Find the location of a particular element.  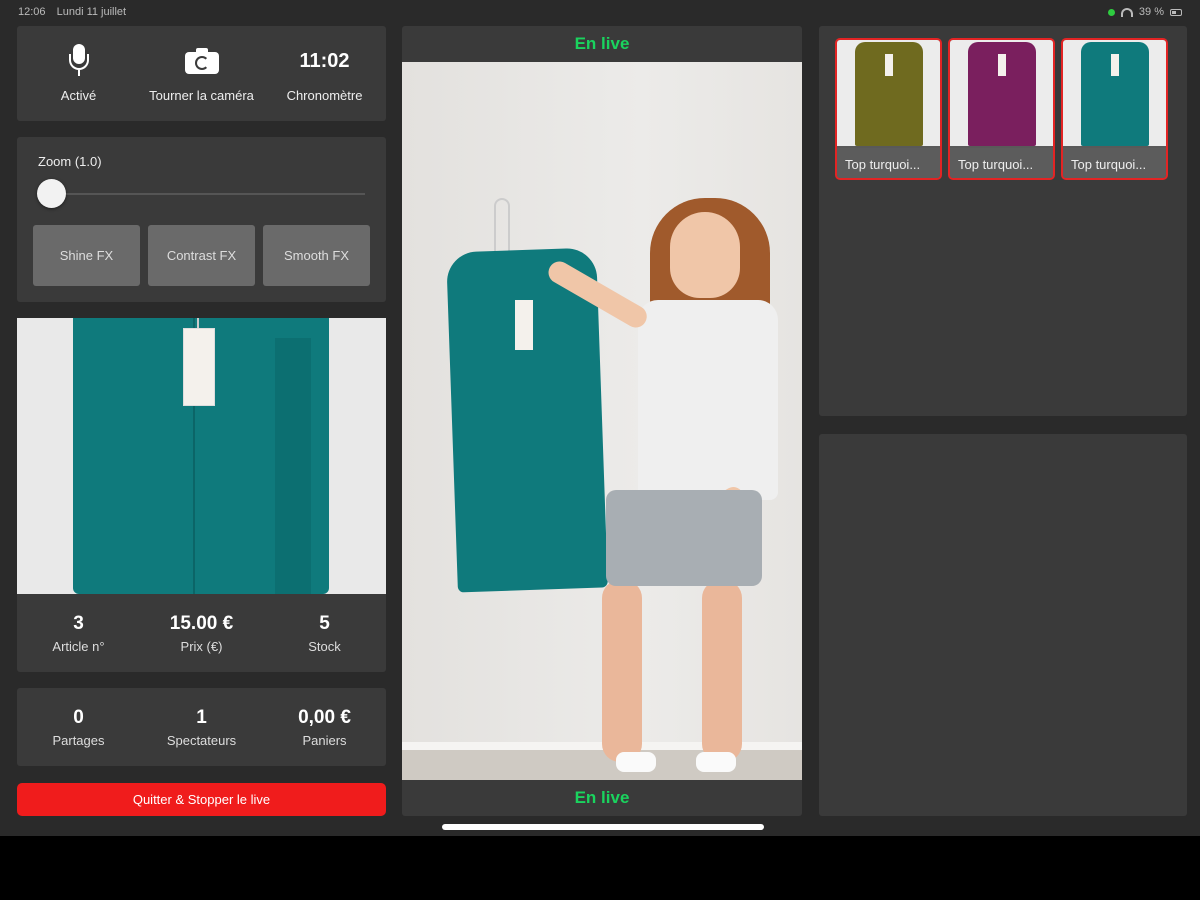

rotate-camera-label: Tourner la caméra is located at coordinates (201, 95).